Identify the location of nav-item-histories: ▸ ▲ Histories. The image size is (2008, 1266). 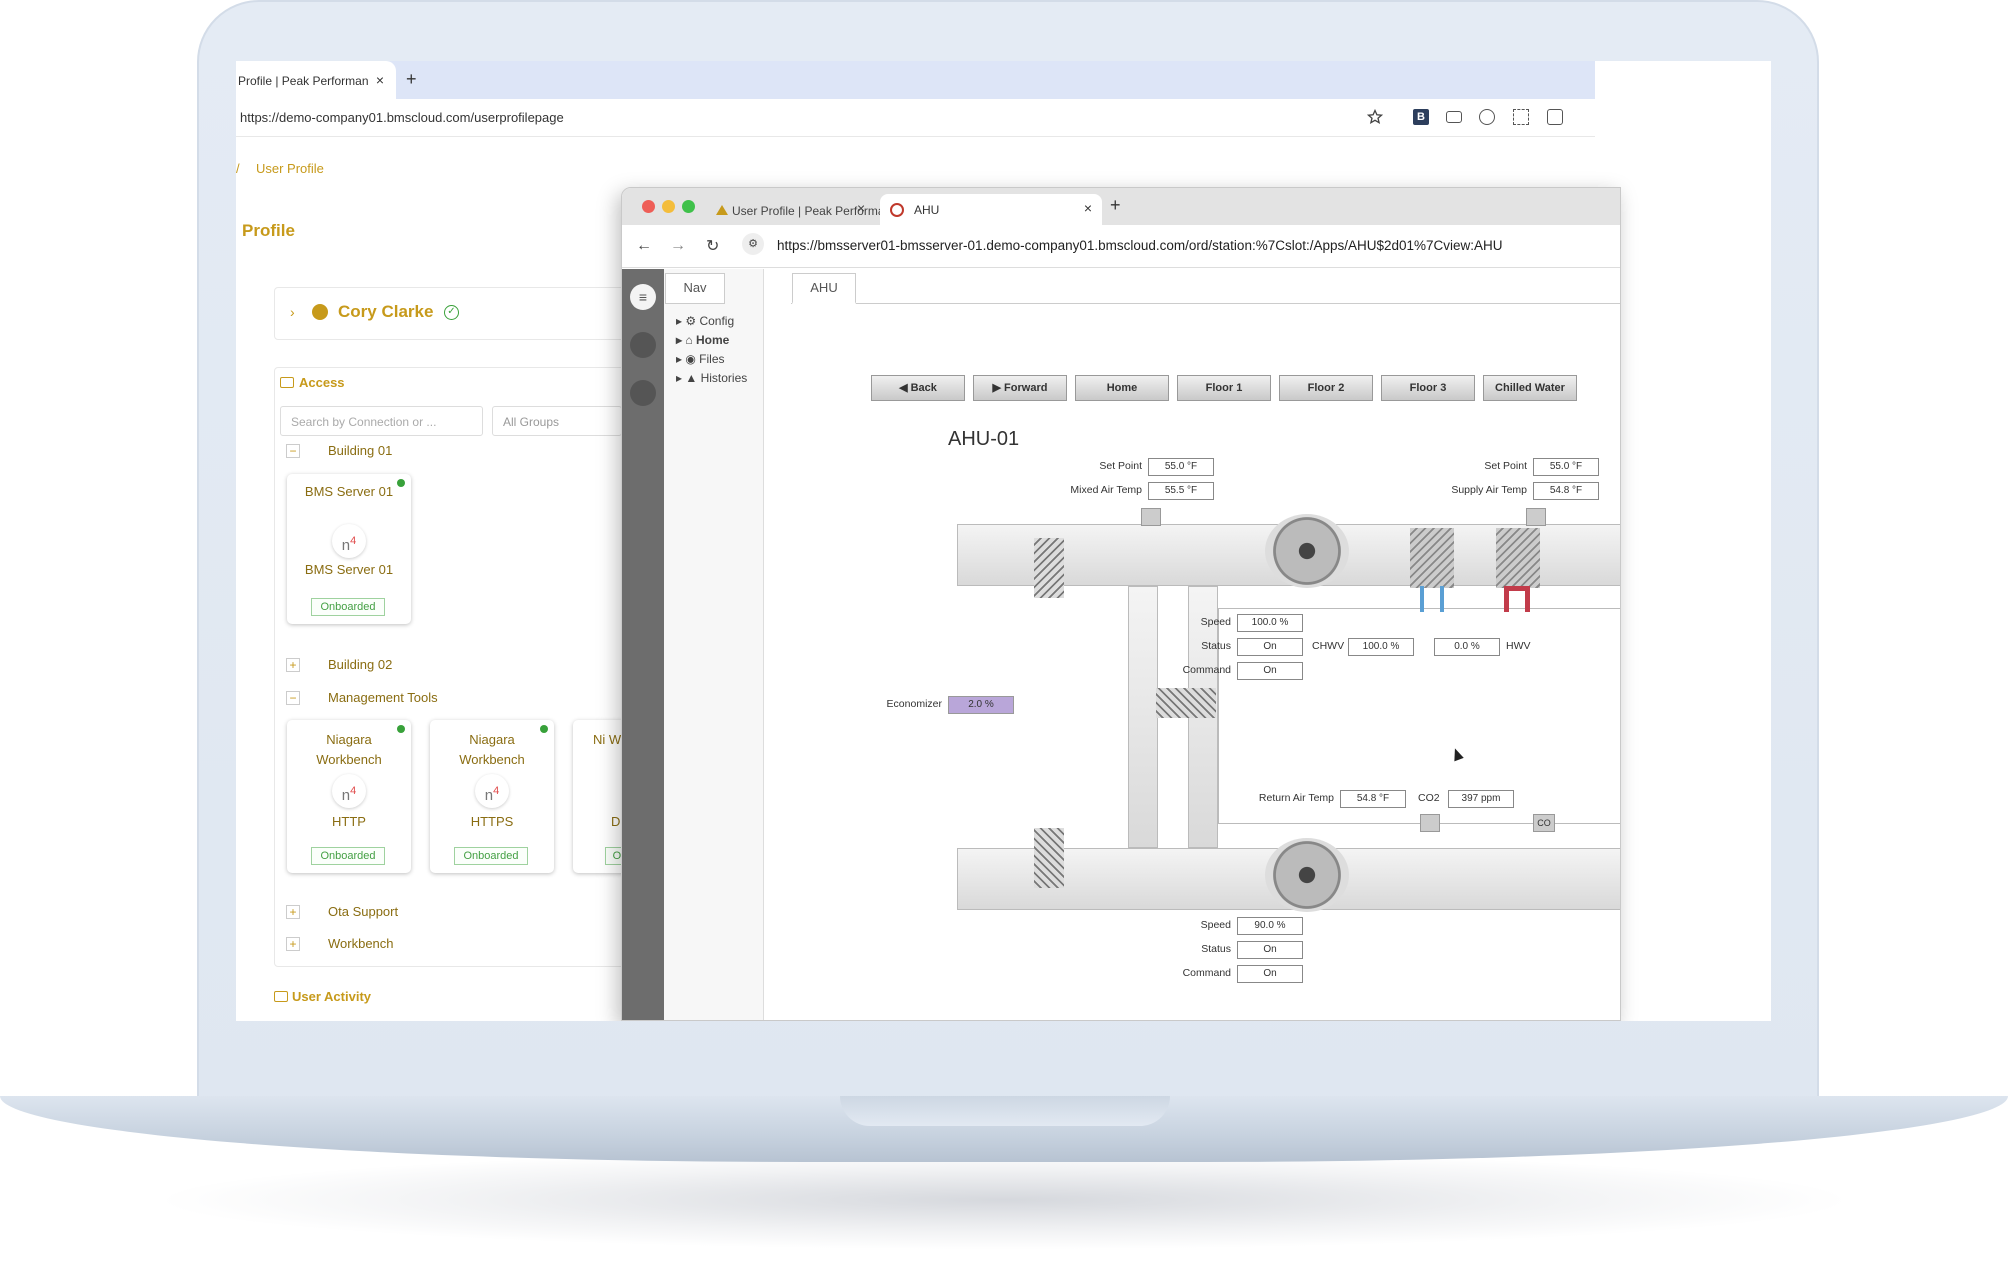
(711, 378).